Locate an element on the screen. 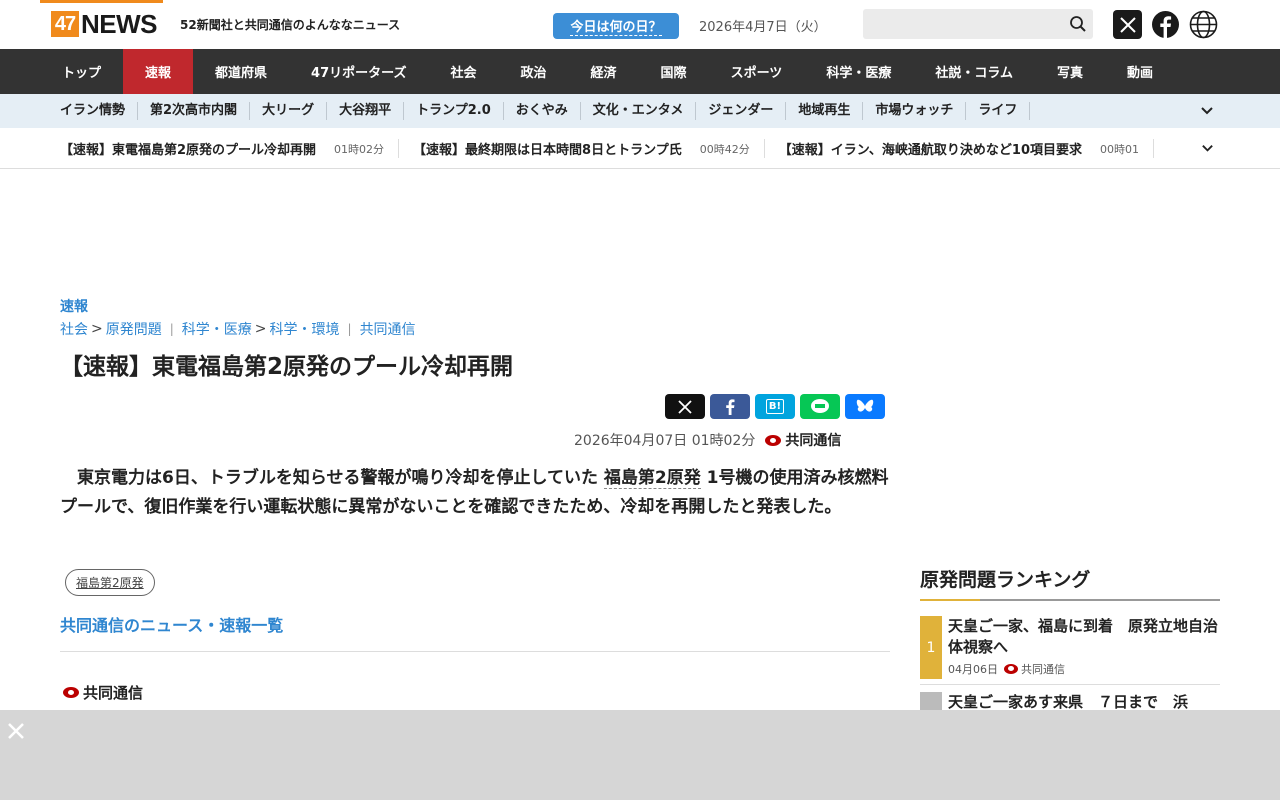 Image resolution: width=1280 pixels, height=800 pixels. nav-item: トップ is located at coordinates (81, 71).